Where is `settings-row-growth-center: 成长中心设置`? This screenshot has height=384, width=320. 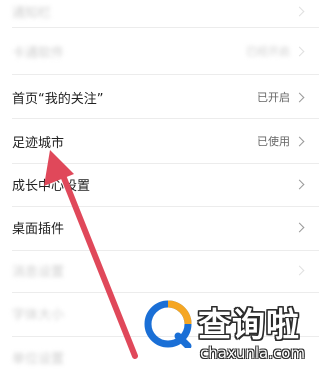
settings-row-growth-center: 成长中心设置 is located at coordinates (159, 184).